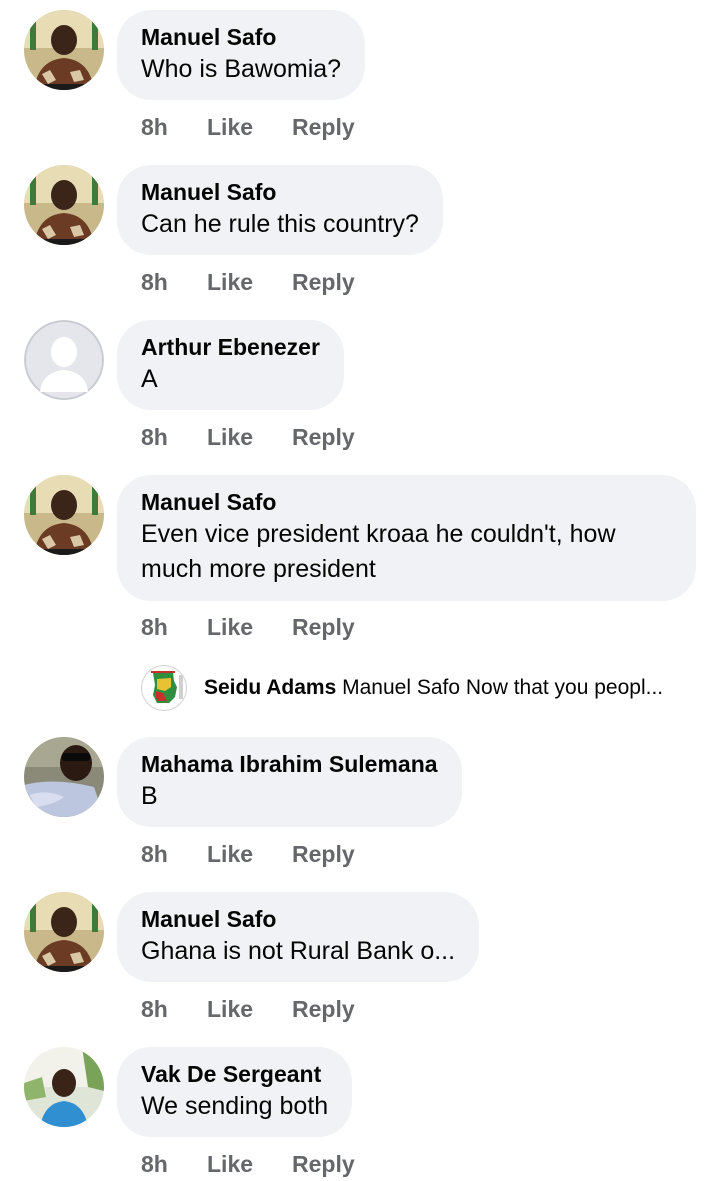 The width and height of the screenshot is (720, 1181). What do you see at coordinates (360, 385) in the screenshot?
I see `comment-item: Arthur Ebenezer A 8h Like Reply` at bounding box center [360, 385].